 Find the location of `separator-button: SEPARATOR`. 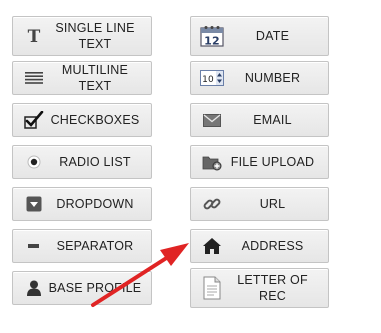

separator-button: SEPARATOR is located at coordinates (82, 246).